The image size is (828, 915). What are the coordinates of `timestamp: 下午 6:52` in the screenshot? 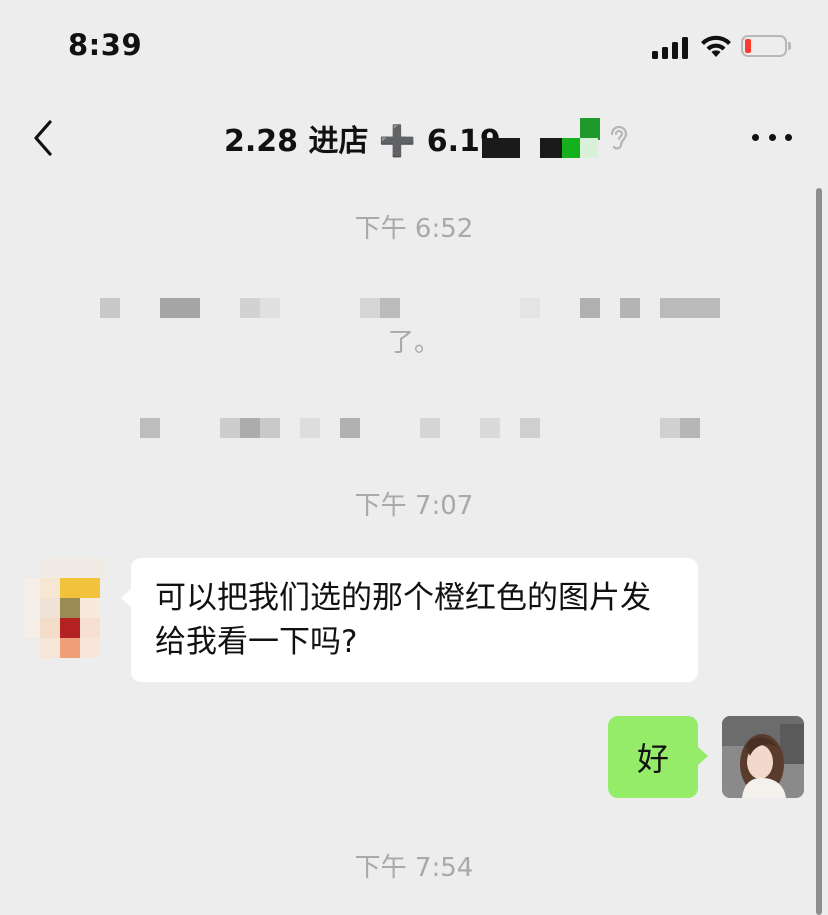 It's located at (414, 229).